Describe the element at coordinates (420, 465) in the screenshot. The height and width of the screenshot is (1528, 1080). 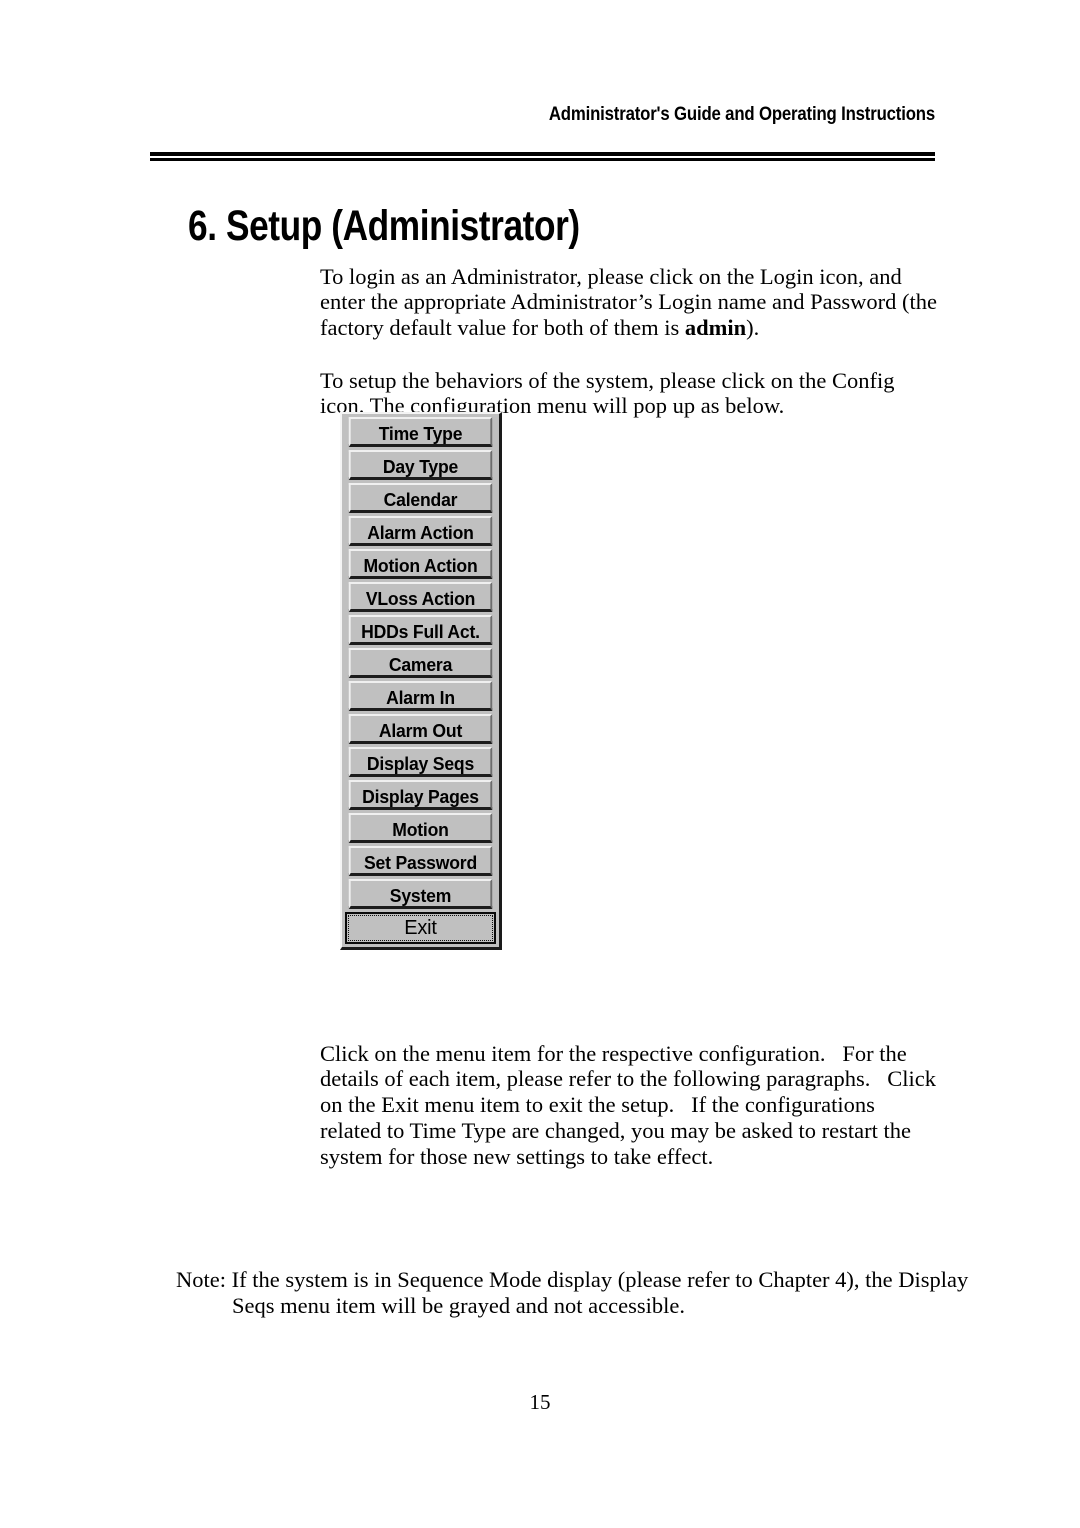
I see `menu-item-day-type: Day Type` at that location.